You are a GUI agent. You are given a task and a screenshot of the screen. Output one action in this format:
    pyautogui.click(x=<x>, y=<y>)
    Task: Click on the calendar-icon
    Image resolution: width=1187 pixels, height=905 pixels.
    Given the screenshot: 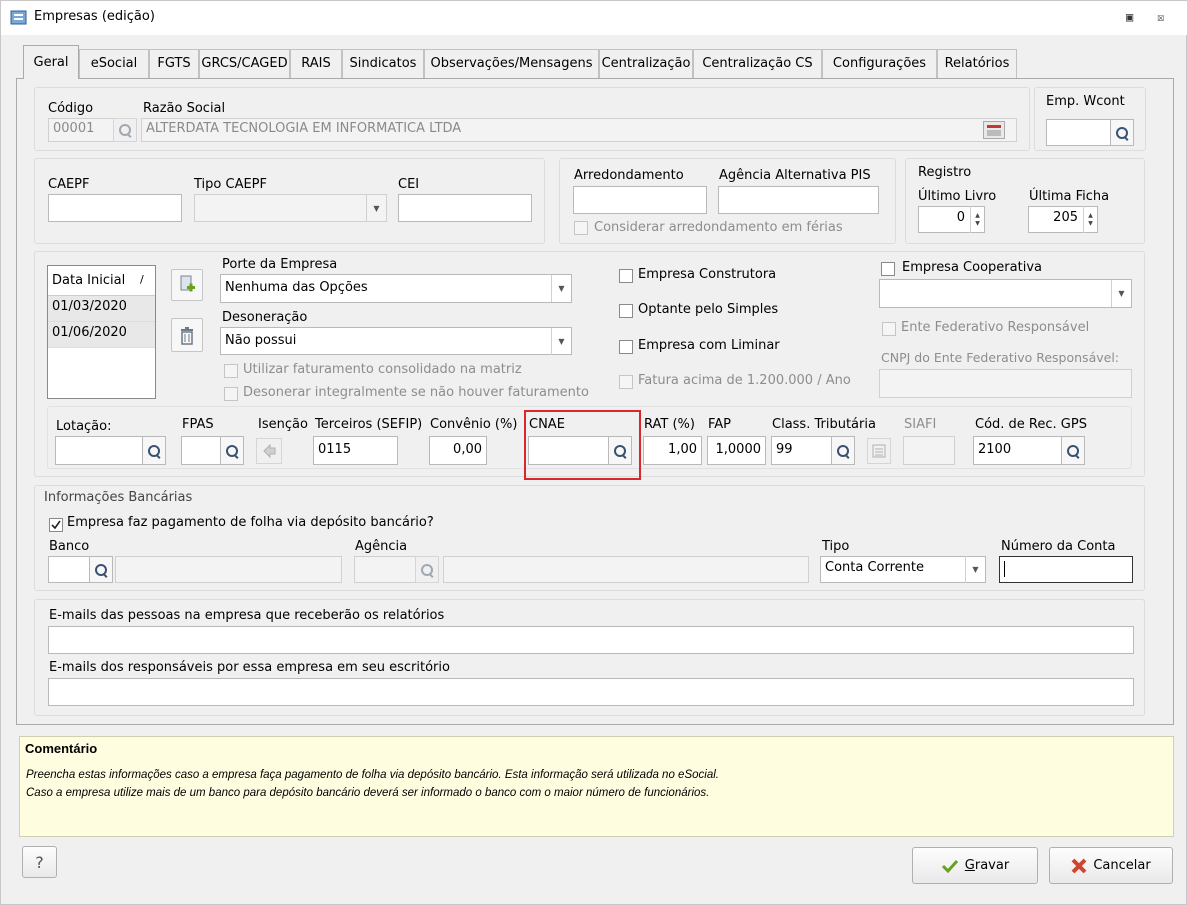 What is the action you would take?
    pyautogui.click(x=994, y=130)
    